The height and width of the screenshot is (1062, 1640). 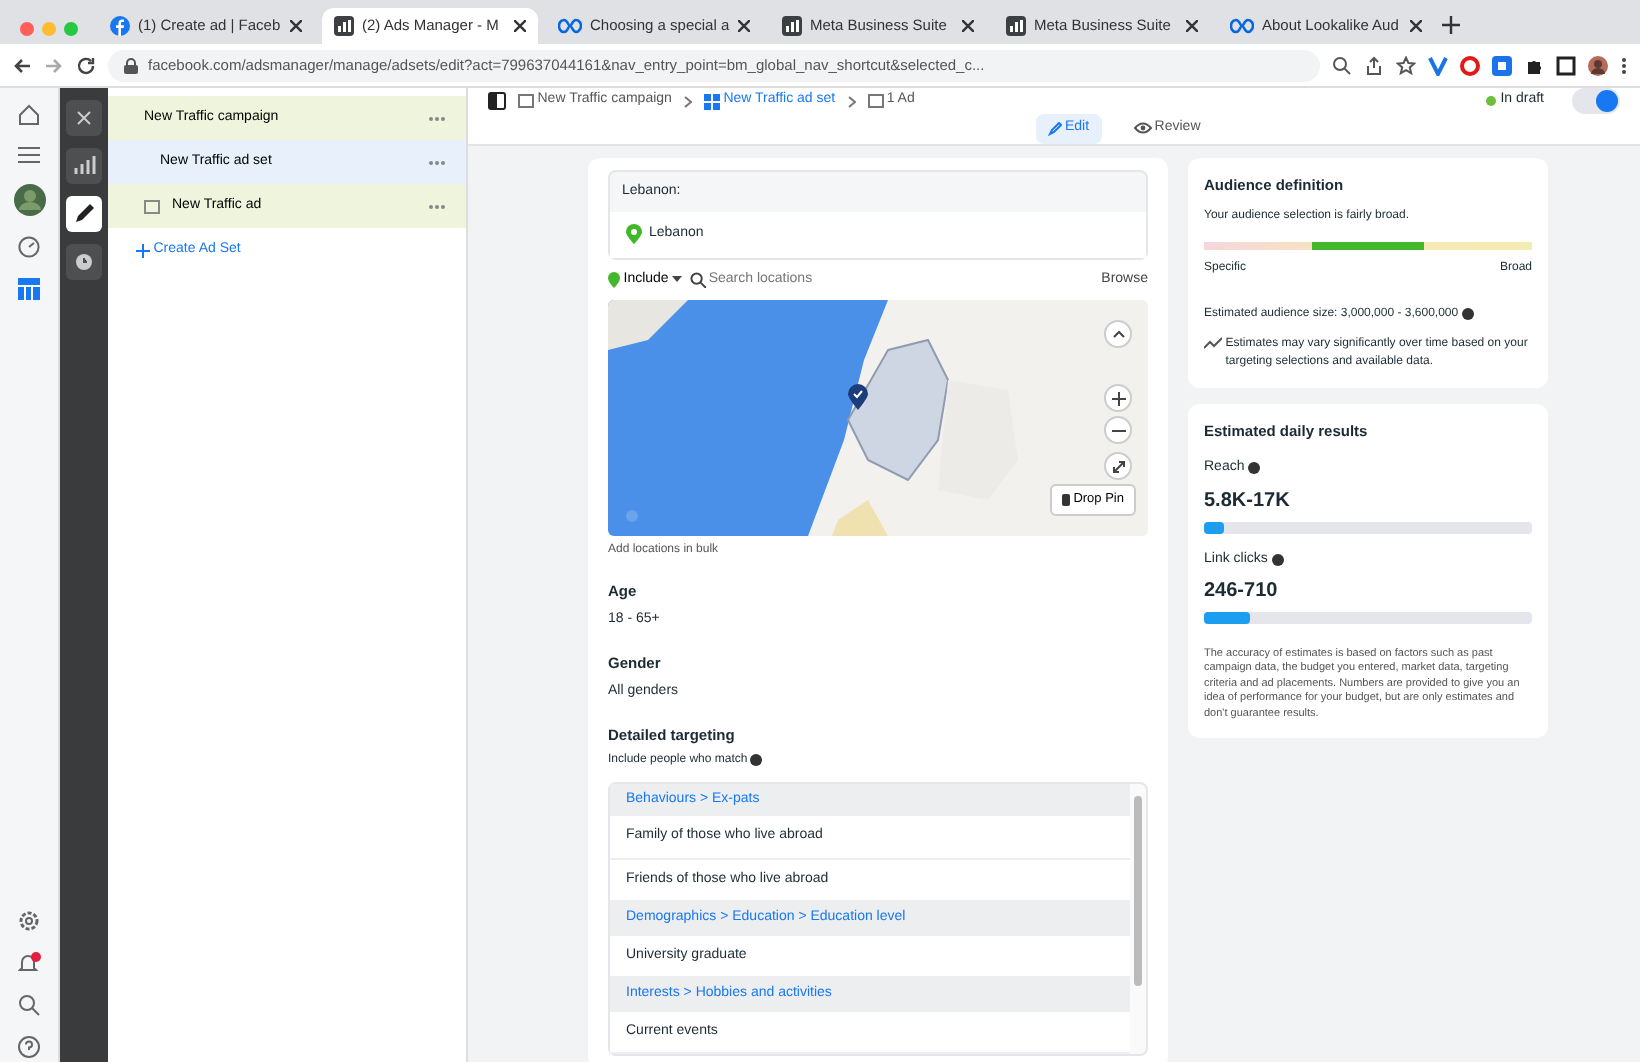 What do you see at coordinates (29, 921) in the screenshot?
I see `settings-icon` at bounding box center [29, 921].